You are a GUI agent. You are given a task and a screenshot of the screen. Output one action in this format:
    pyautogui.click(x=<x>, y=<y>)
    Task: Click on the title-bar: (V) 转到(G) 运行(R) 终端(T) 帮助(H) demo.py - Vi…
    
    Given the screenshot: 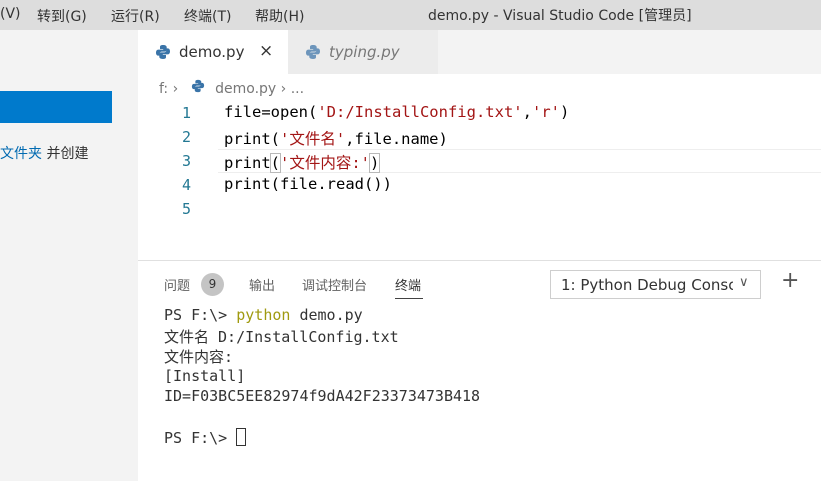 What is the action you would take?
    pyautogui.click(x=410, y=15)
    